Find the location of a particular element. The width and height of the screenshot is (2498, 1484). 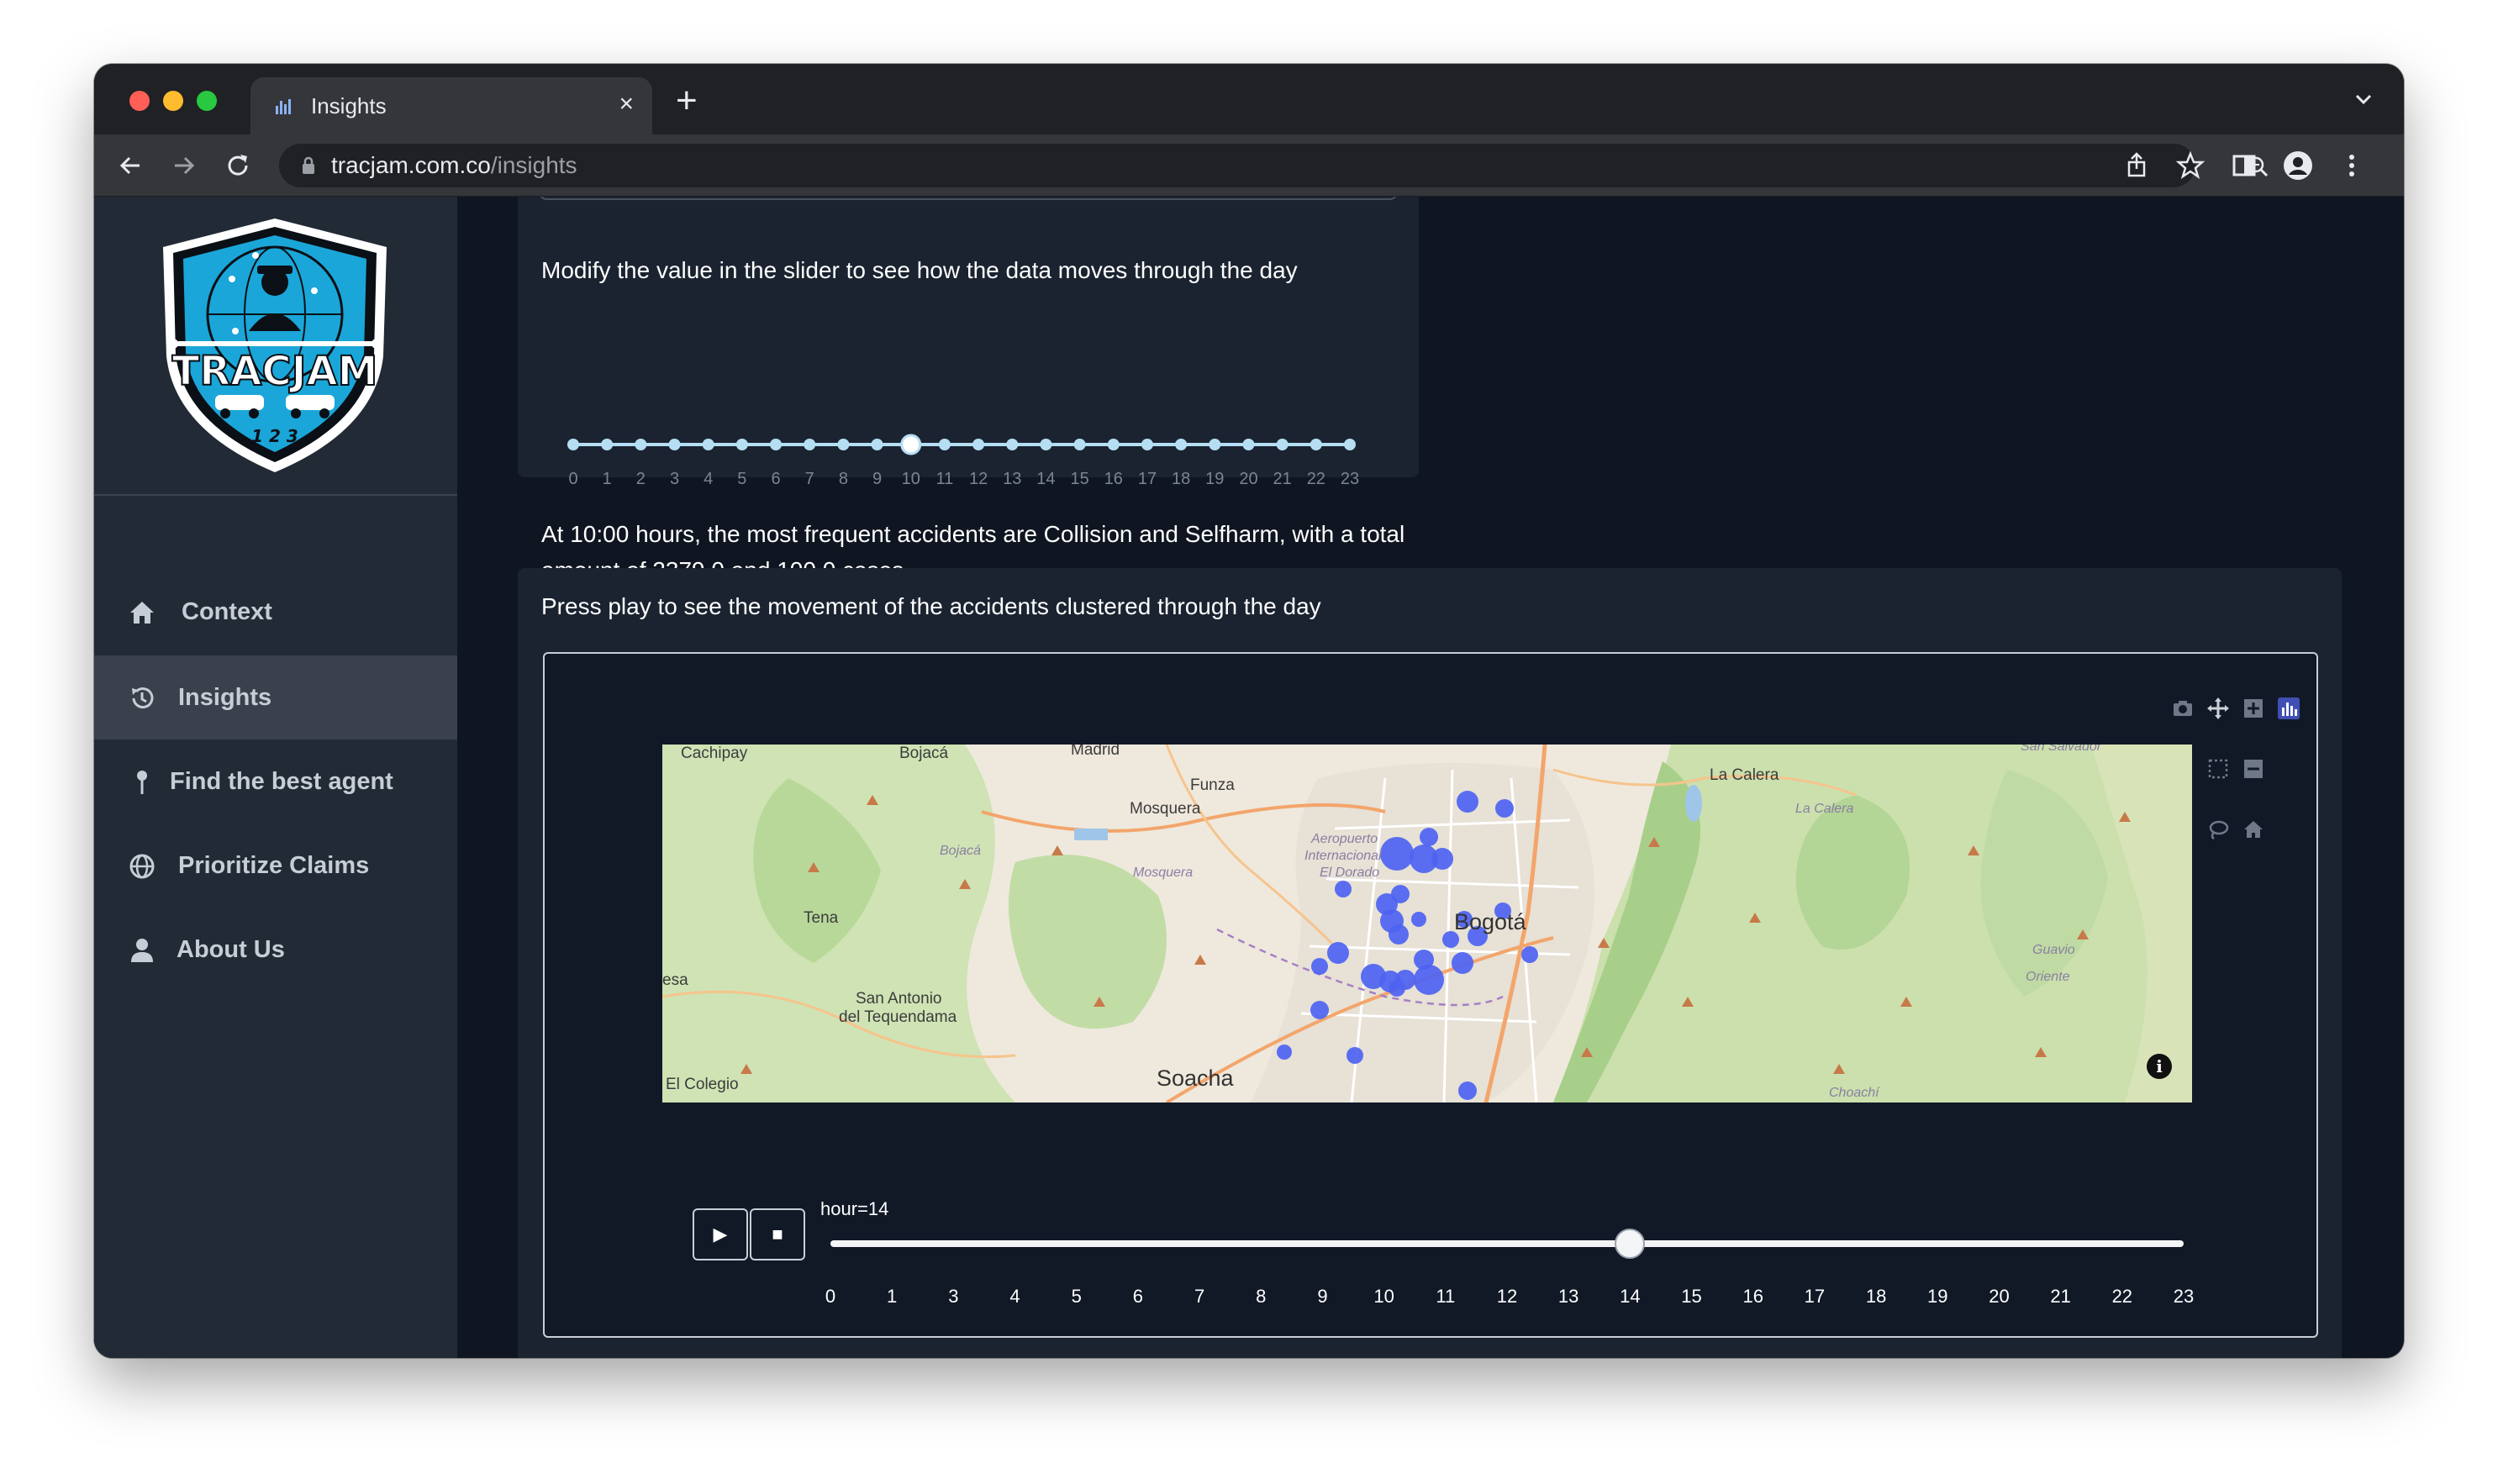

back-icon is located at coordinates (130, 166).